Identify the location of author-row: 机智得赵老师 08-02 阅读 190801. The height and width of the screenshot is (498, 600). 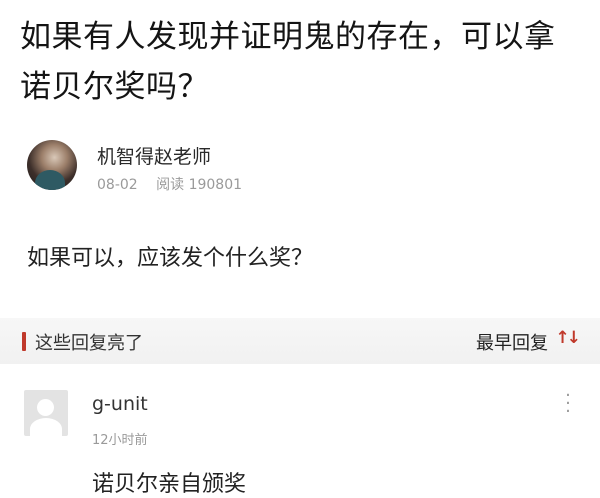
(277, 168).